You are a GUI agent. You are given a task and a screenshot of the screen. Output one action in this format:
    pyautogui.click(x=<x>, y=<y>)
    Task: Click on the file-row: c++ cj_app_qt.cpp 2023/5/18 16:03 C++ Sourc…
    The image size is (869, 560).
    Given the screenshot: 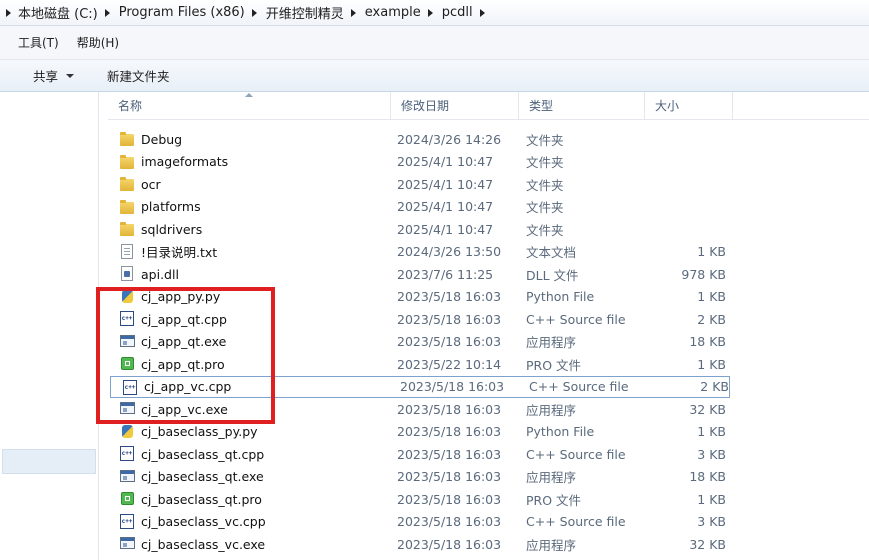 What is the action you would take?
    pyautogui.click(x=418, y=319)
    